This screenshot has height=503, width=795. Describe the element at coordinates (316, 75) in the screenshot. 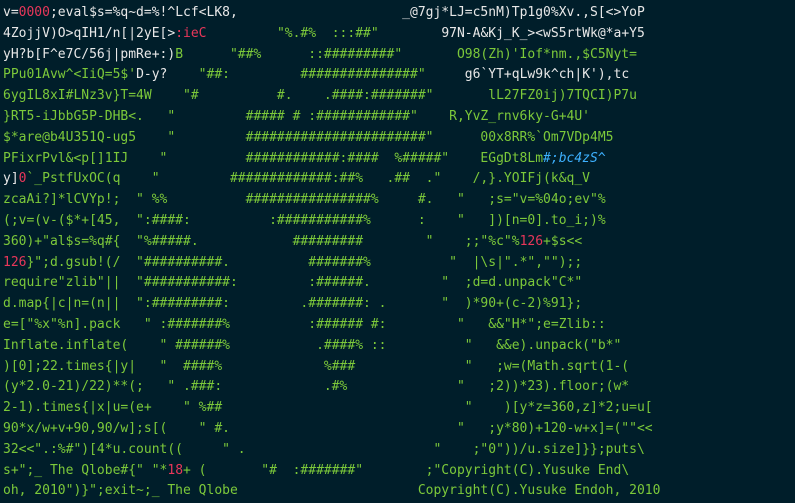

I see `terminal-text-segment: "##: ###############"` at that location.